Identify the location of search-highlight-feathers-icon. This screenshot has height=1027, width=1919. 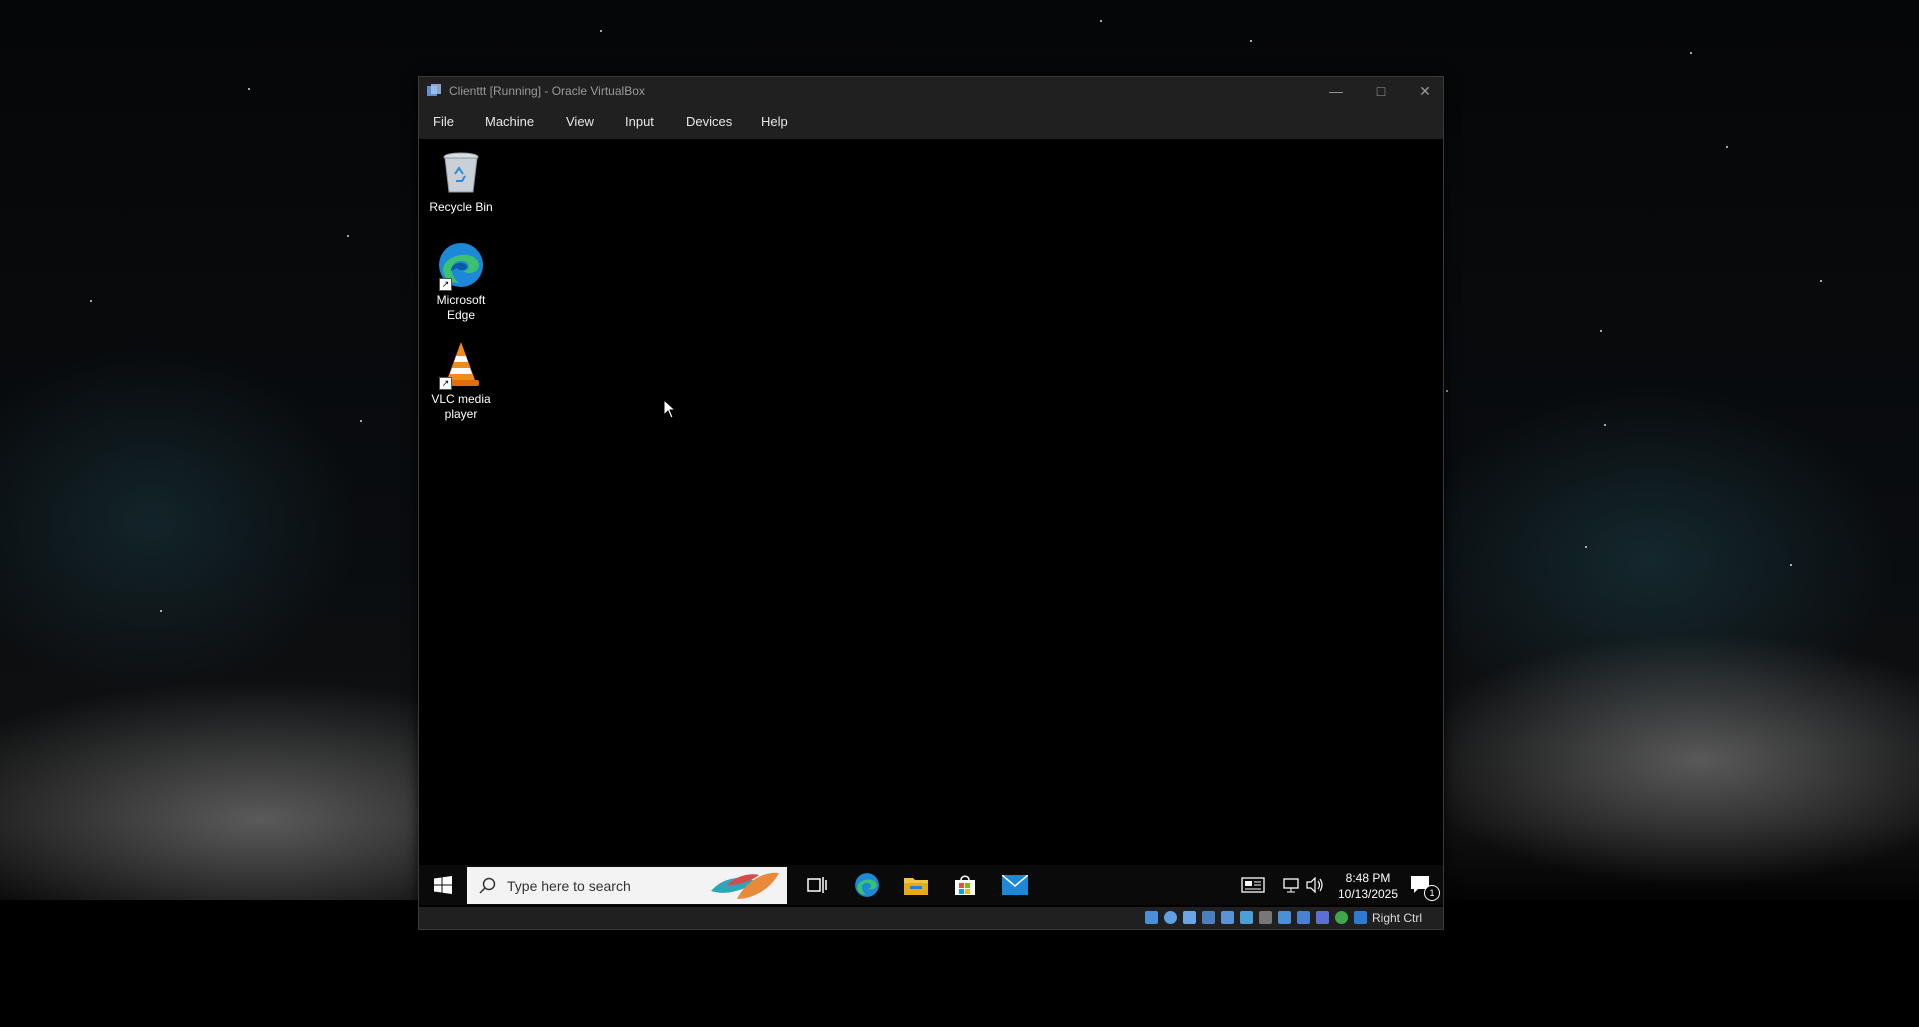
(745, 885).